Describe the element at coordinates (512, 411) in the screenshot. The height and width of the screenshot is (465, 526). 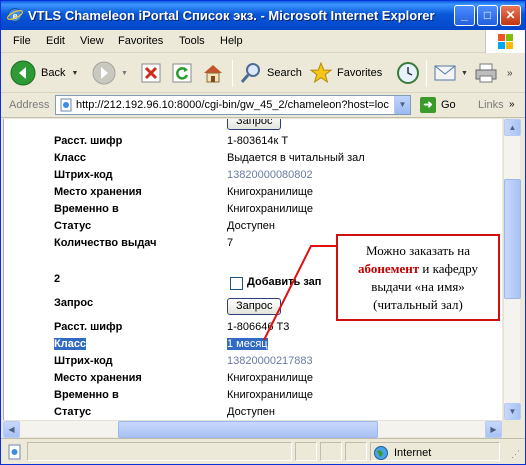
I see `scroll-down-icon: ▼` at that location.